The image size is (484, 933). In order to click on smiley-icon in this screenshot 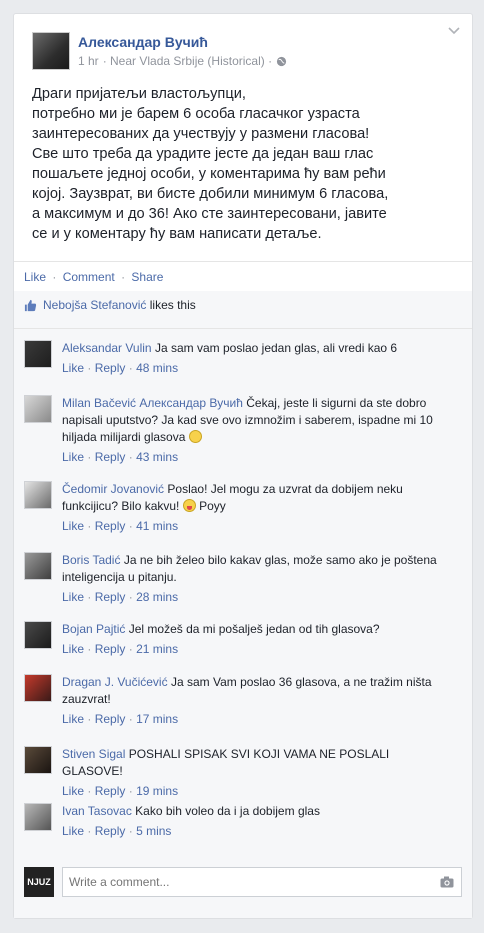, I will do `click(195, 436)`.